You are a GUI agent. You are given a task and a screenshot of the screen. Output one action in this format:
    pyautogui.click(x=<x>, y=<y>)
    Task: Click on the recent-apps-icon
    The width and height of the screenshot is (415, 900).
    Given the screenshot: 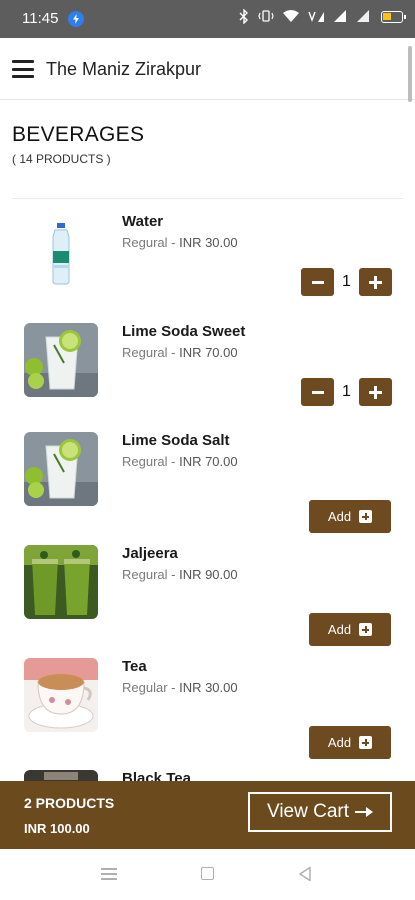 What is the action you would take?
    pyautogui.click(x=109, y=874)
    